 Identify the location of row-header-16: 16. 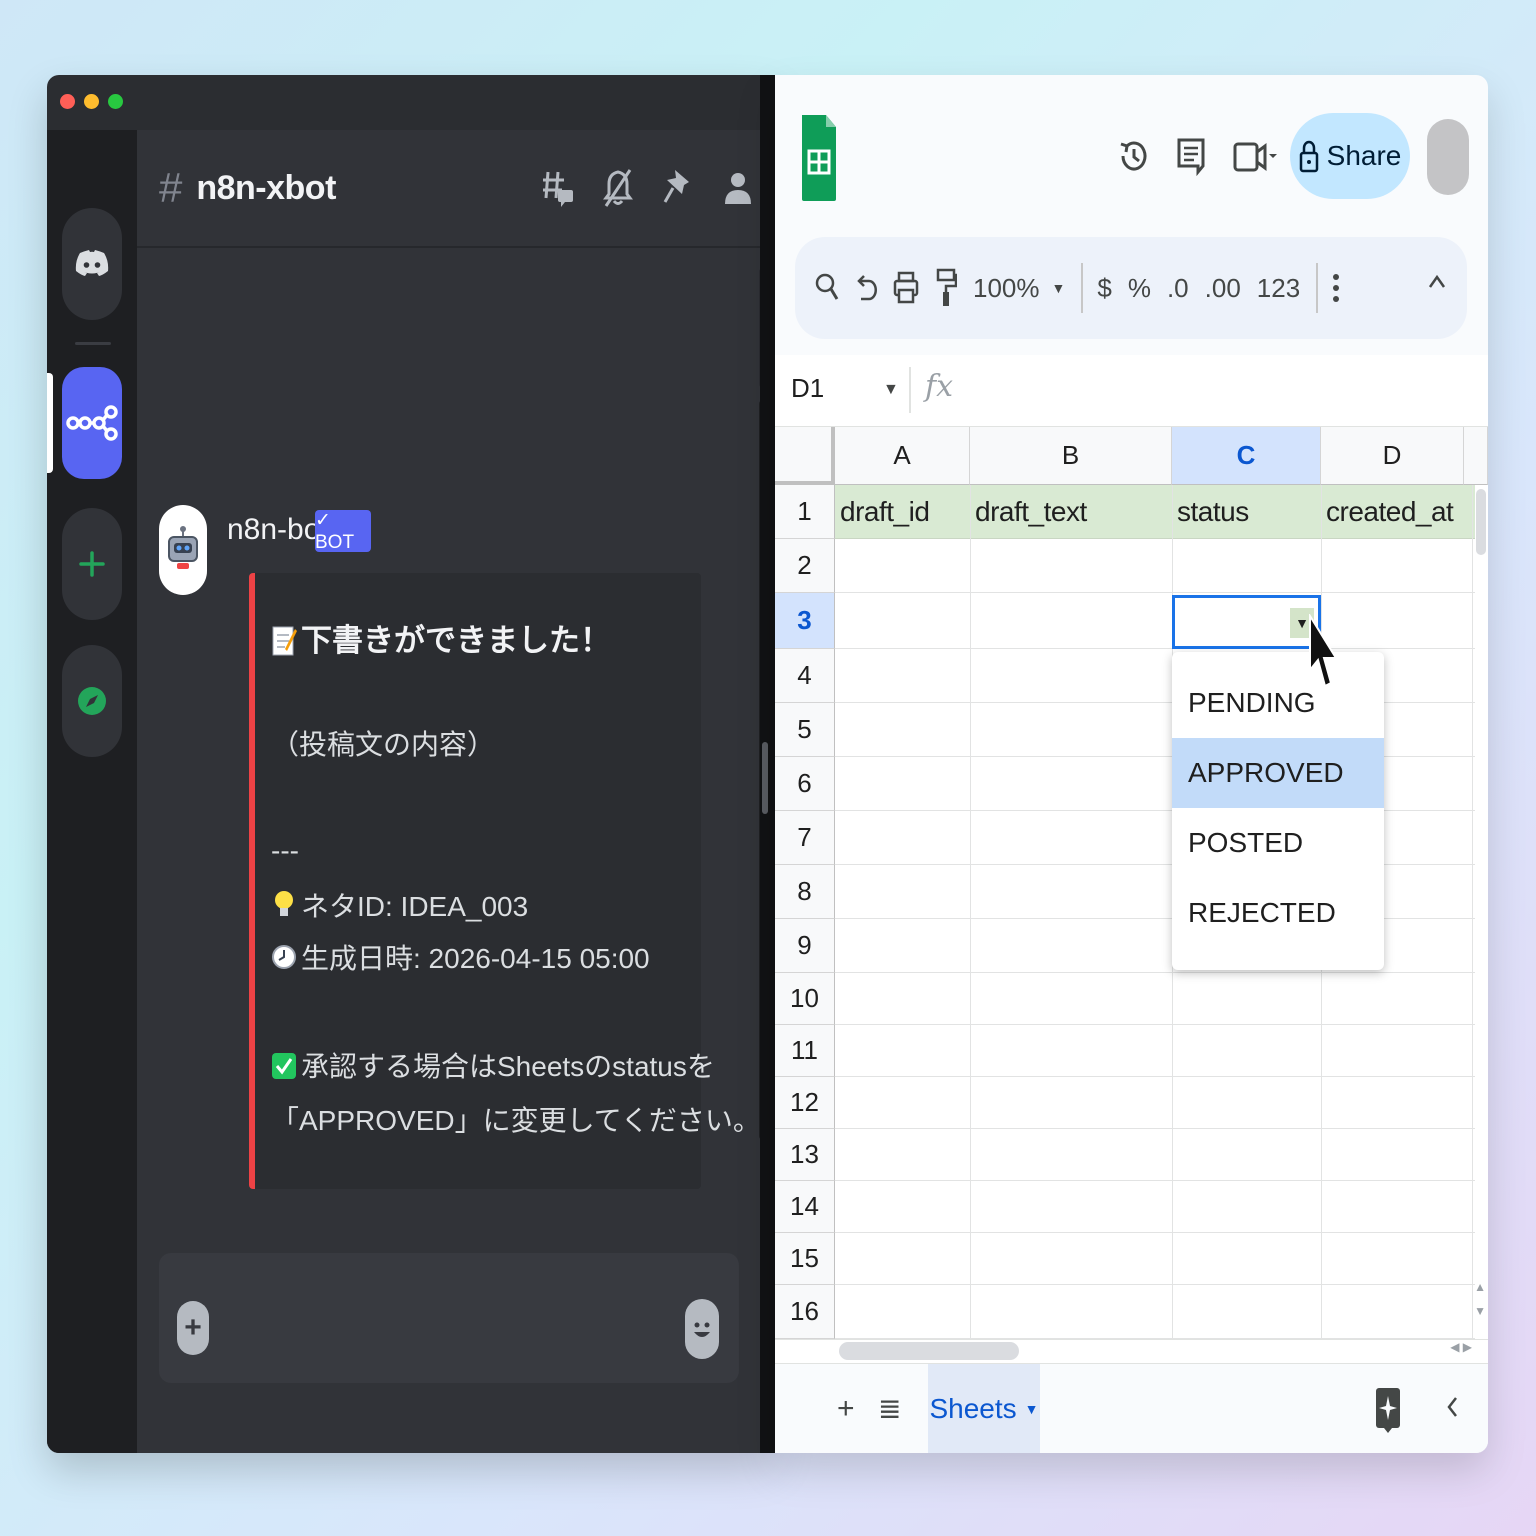
(805, 1312).